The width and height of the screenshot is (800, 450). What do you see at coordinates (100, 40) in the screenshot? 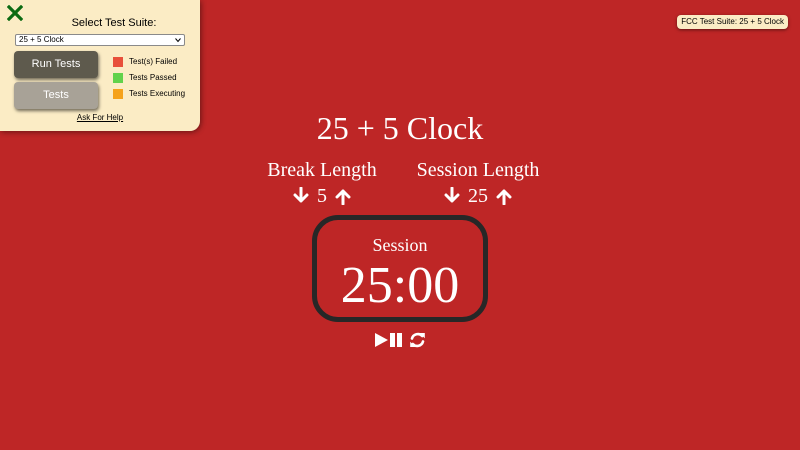
I see `test-suite-select: 25 + 5 Clock` at bounding box center [100, 40].